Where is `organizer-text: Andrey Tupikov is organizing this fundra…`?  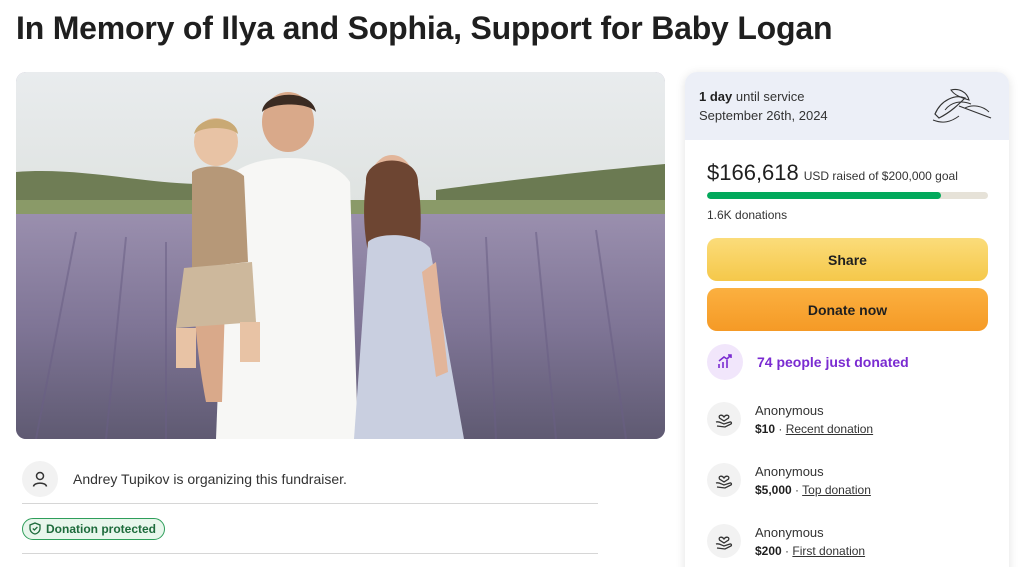 organizer-text: Andrey Tupikov is organizing this fundra… is located at coordinates (210, 478).